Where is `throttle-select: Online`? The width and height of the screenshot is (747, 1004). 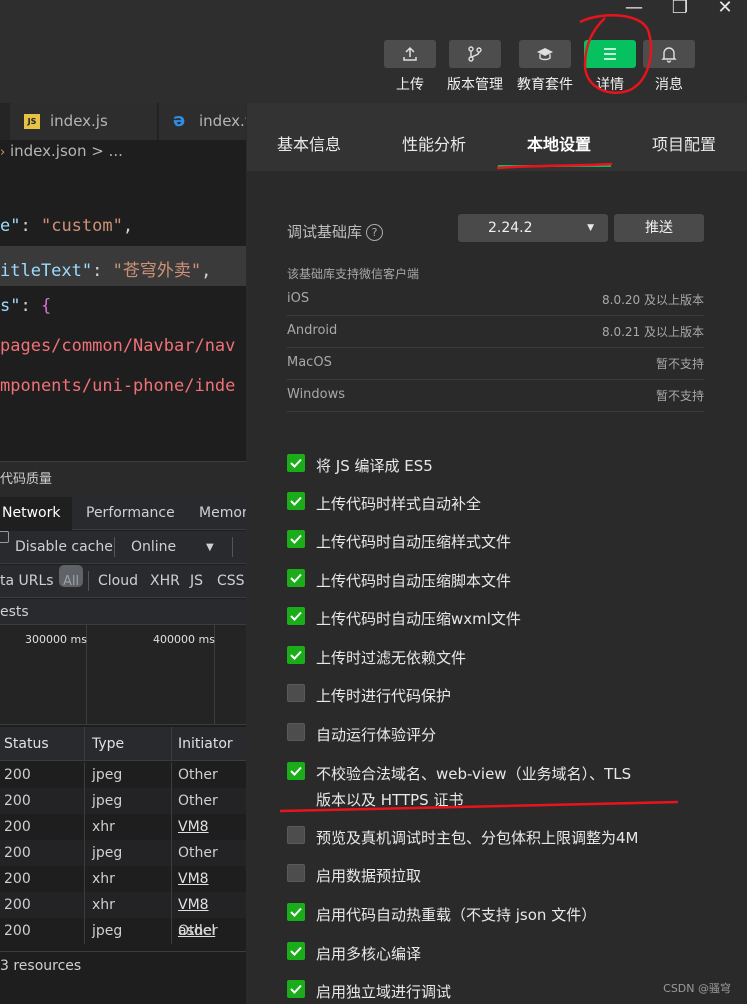 throttle-select: Online is located at coordinates (153, 547).